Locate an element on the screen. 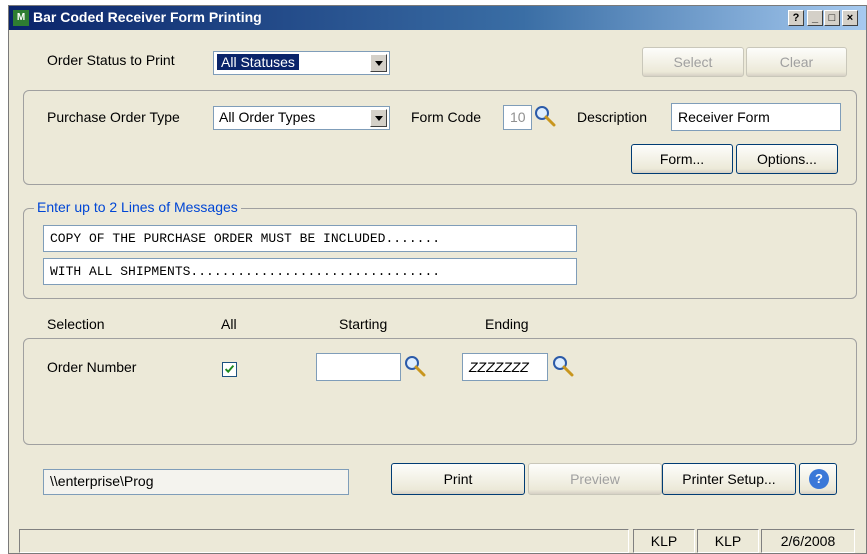  status-company-2: KLP is located at coordinates (728, 541).